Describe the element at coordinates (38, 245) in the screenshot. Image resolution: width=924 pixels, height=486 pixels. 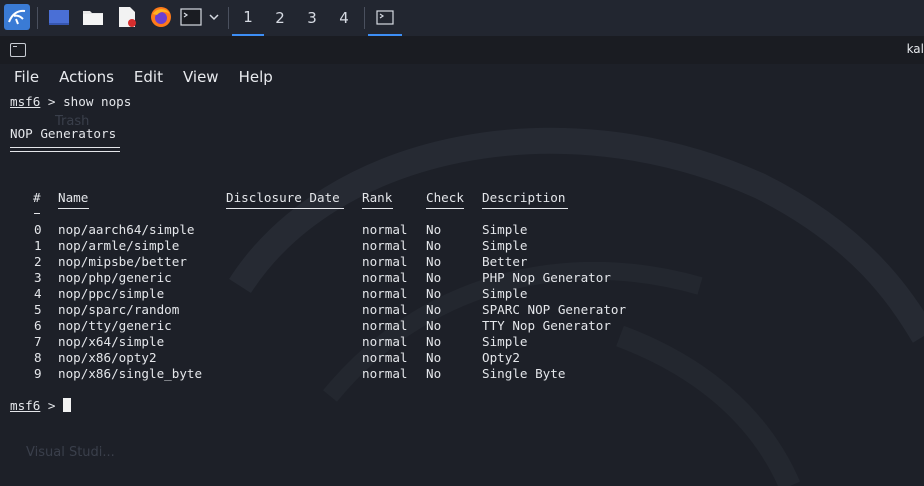
I see `row-num: 1` at that location.